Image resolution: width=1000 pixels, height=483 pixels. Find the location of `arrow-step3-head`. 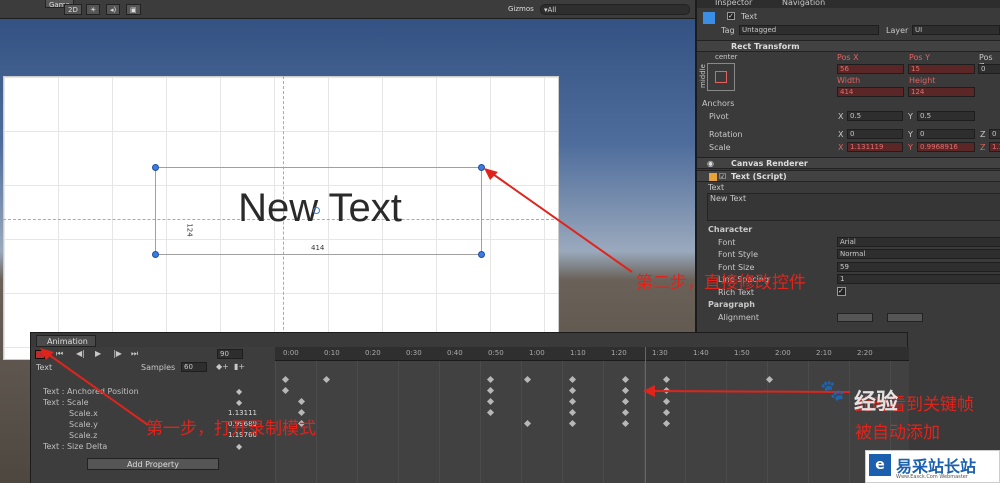

arrow-step3-head is located at coordinates (649, 391).